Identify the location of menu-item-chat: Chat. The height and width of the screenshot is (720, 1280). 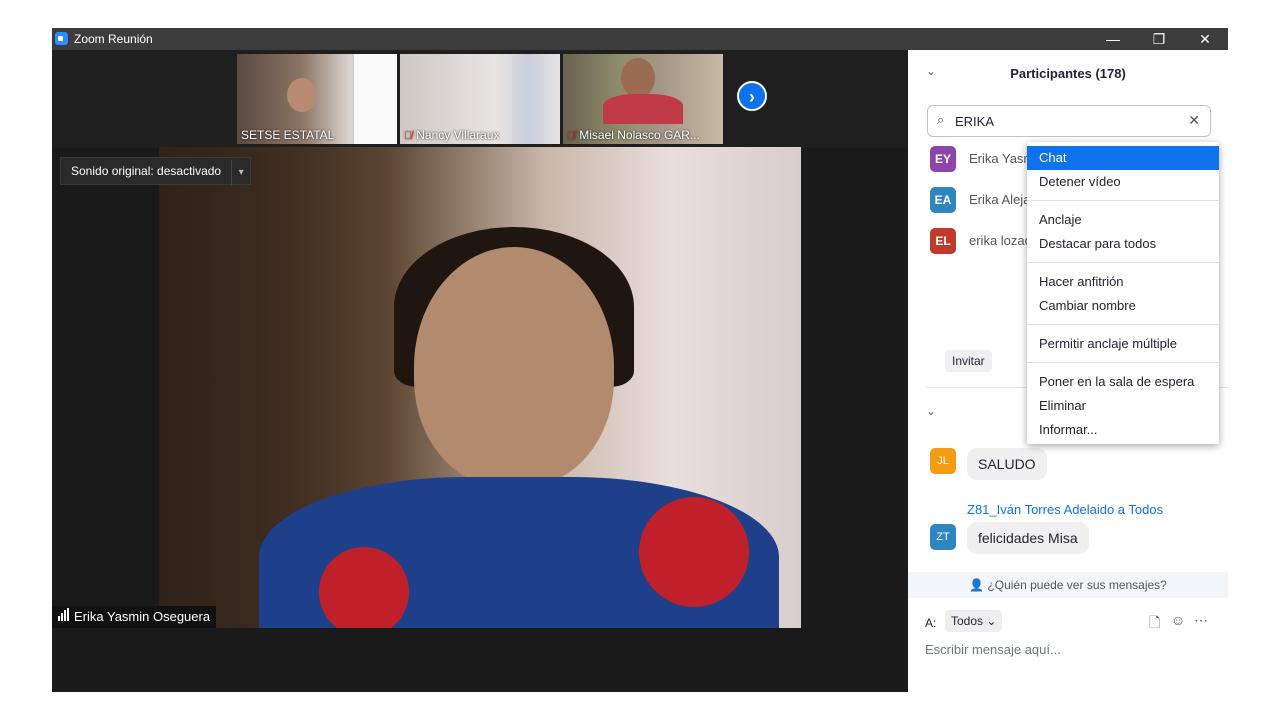
(1123, 158).